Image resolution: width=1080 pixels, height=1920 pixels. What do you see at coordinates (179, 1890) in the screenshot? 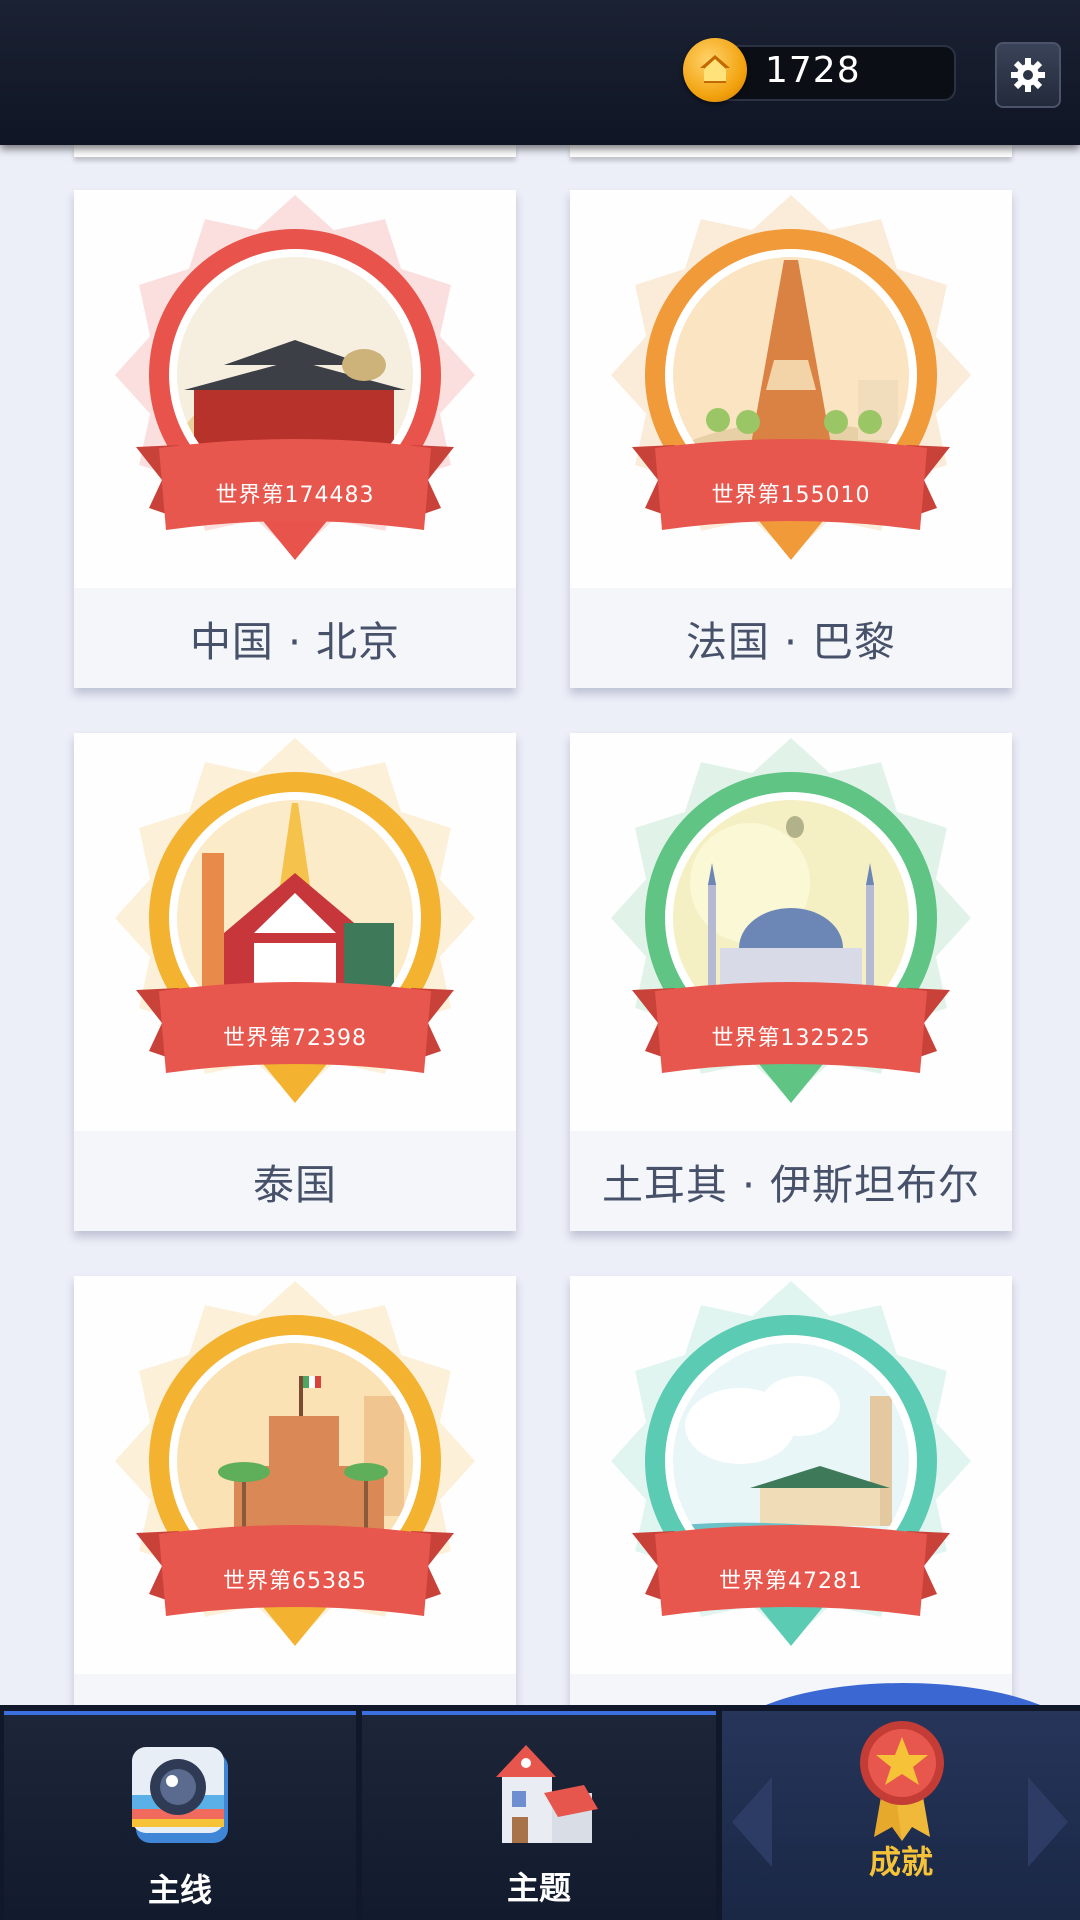
I see `tab-label: 主线` at bounding box center [179, 1890].